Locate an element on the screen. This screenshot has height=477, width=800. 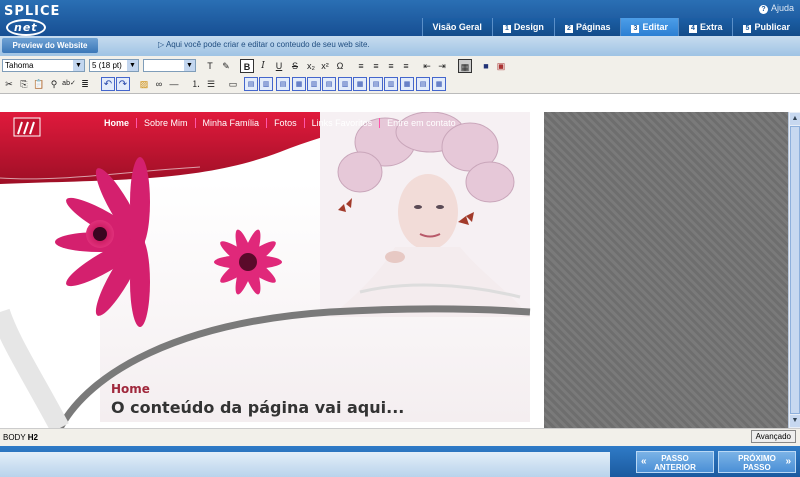
undo-icon: ↶ is located at coordinates (108, 84).